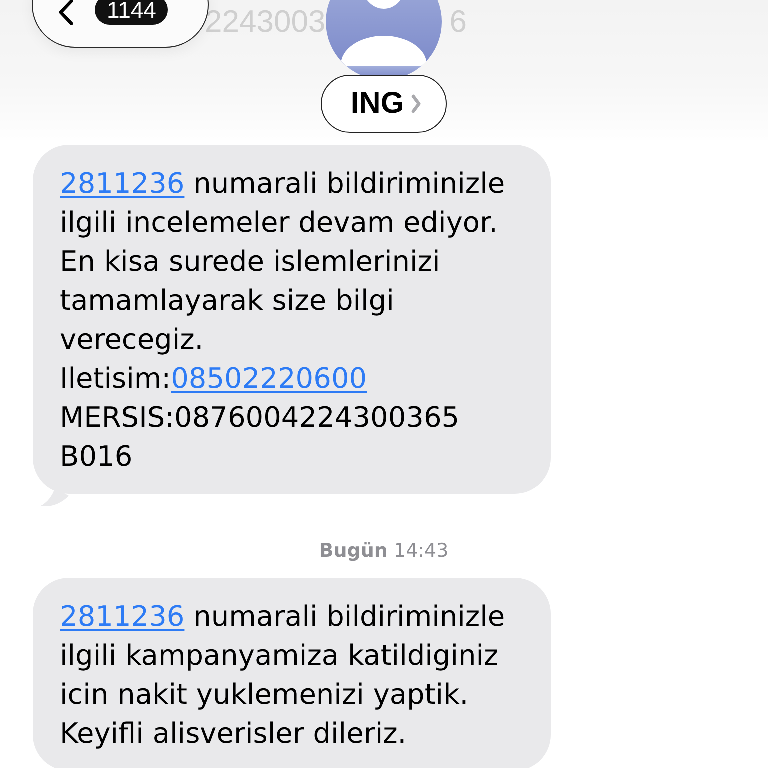 This screenshot has height=768, width=768. What do you see at coordinates (416, 104) in the screenshot?
I see `chevron-right-icon` at bounding box center [416, 104].